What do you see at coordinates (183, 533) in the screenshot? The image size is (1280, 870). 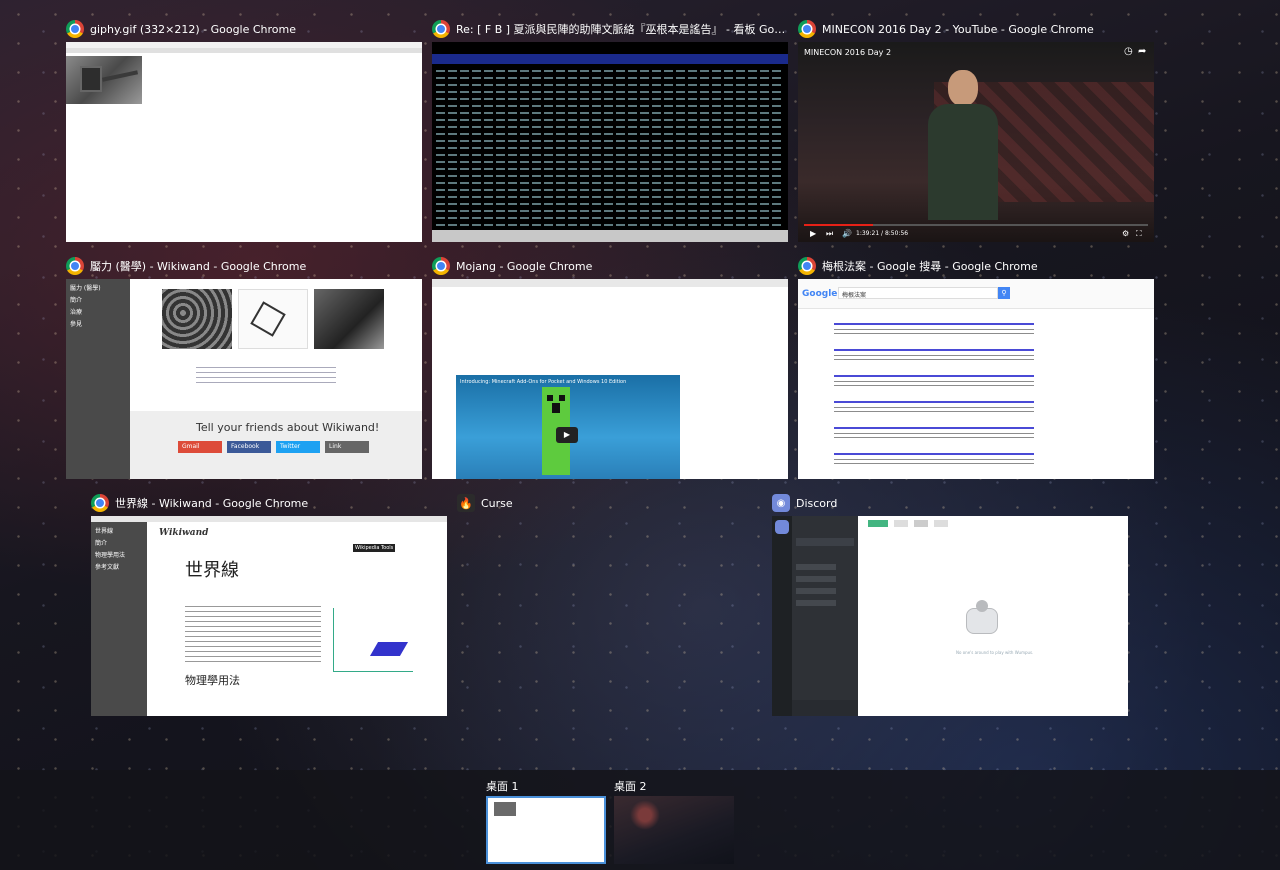 I see `wikiwand-logo: Wikiwand` at bounding box center [183, 533].